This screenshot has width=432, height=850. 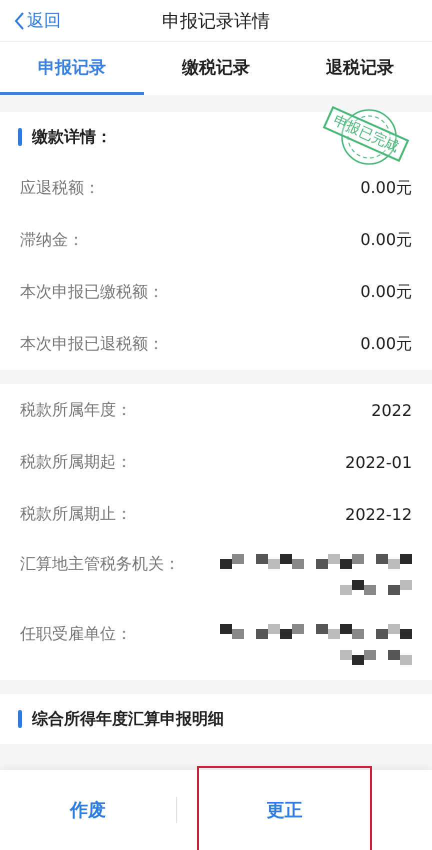 What do you see at coordinates (378, 462) in the screenshot?
I see `field-value: 2022-01` at bounding box center [378, 462].